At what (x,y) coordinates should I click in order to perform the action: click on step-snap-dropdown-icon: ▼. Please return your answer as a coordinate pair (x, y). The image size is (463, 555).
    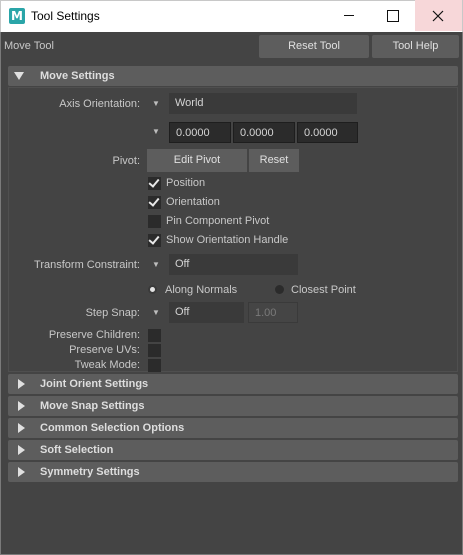
    Looking at the image, I should click on (156, 312).